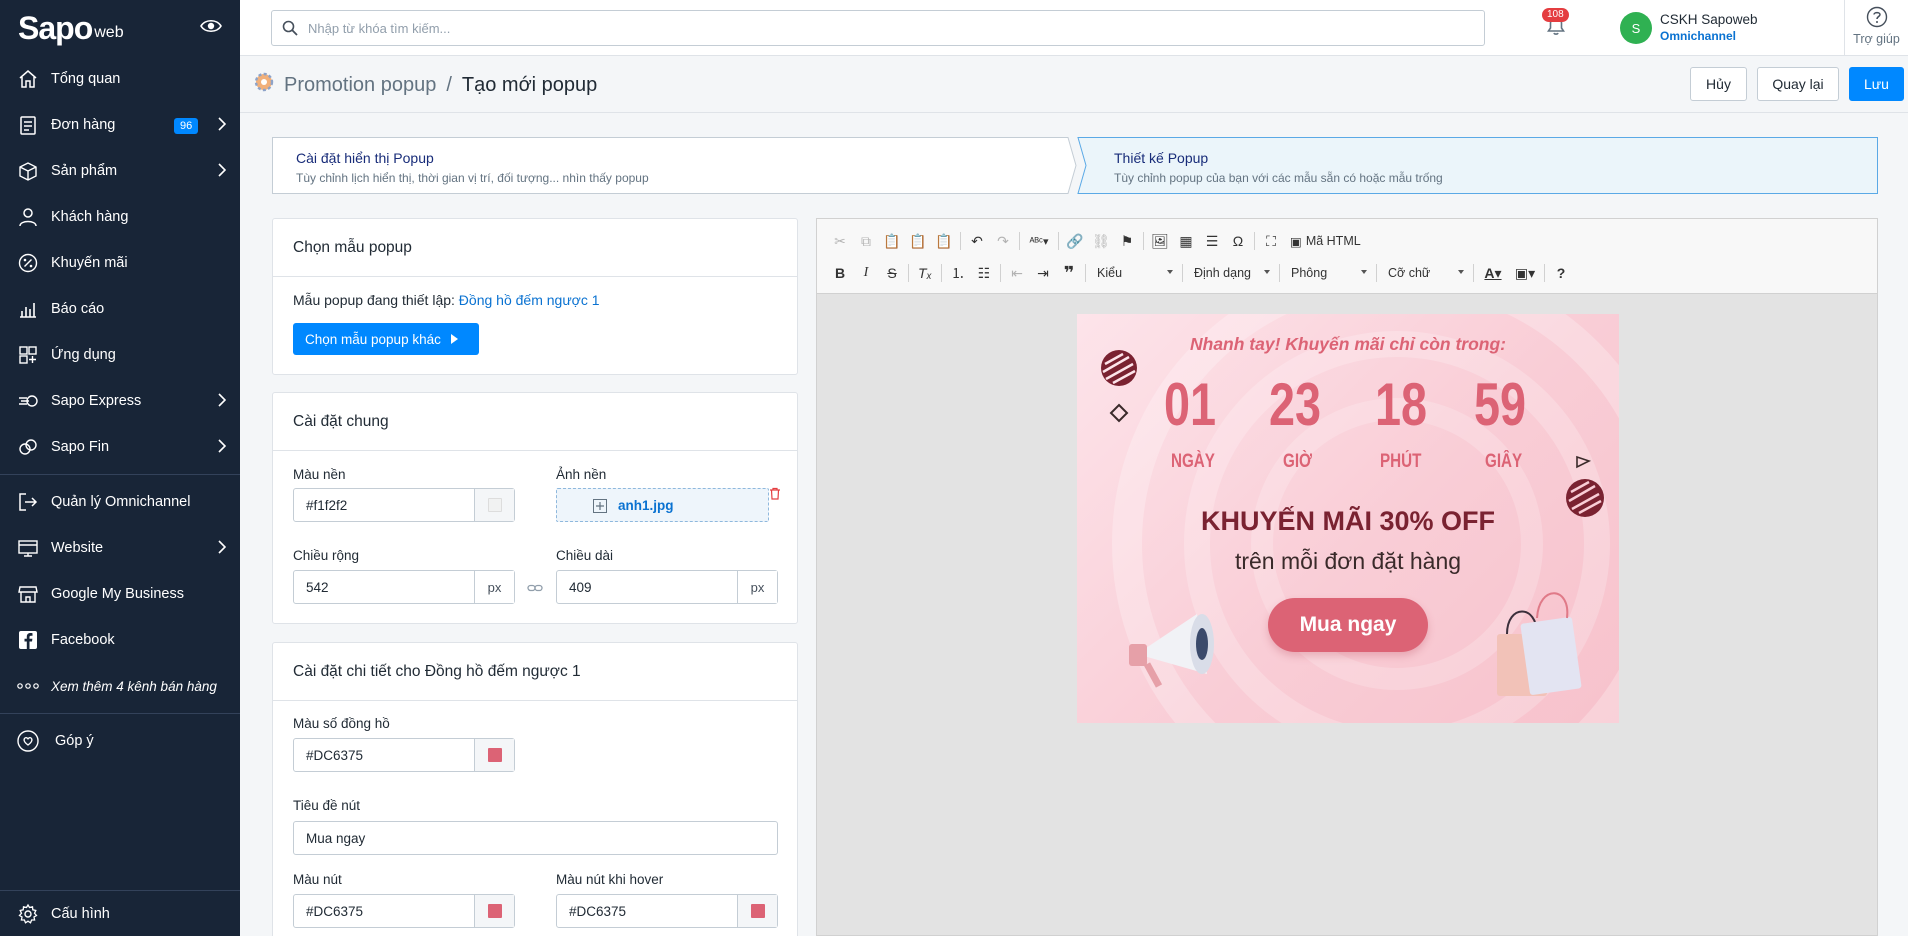 The height and width of the screenshot is (936, 1908). What do you see at coordinates (1561, 273) in the screenshot?
I see `help-question-icon: ?` at bounding box center [1561, 273].